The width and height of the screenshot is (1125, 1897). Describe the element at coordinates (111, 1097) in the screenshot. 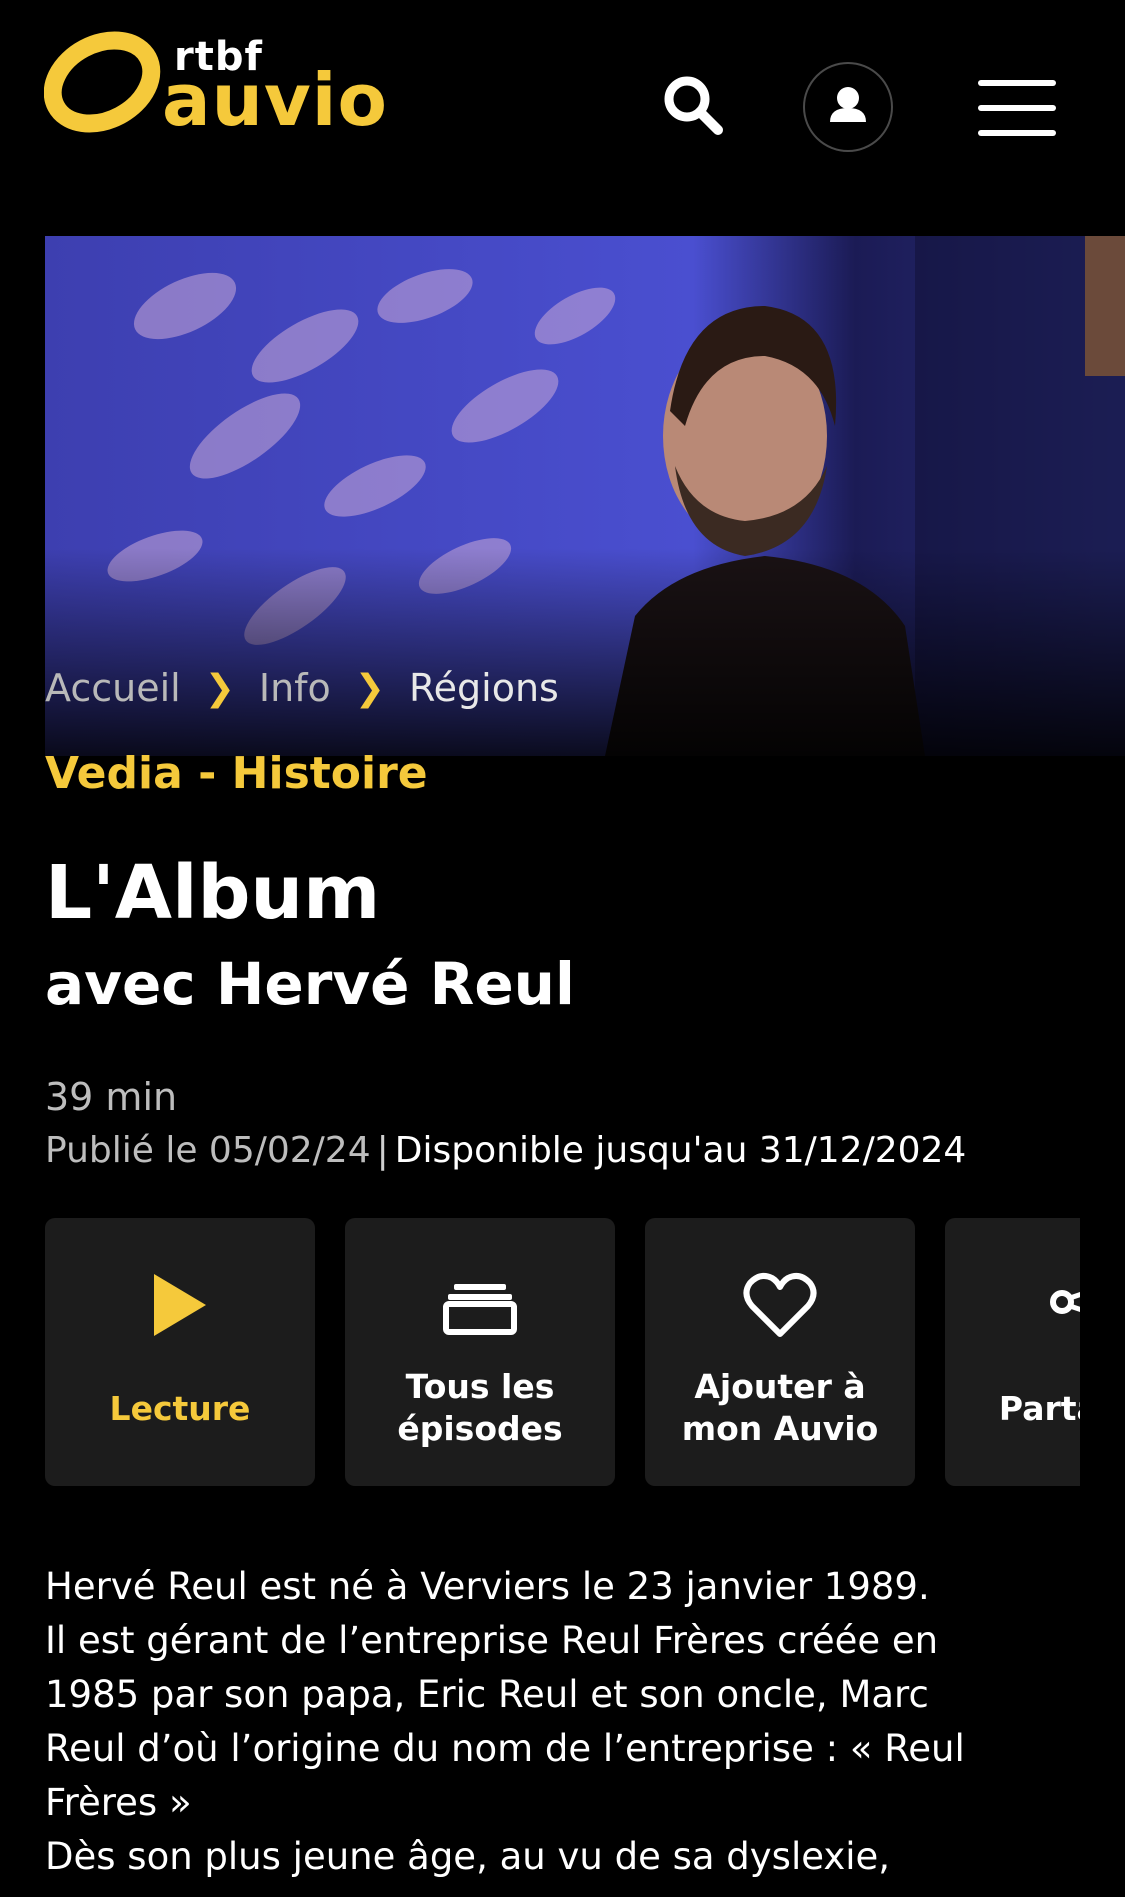

I see `duration: 39 min` at that location.